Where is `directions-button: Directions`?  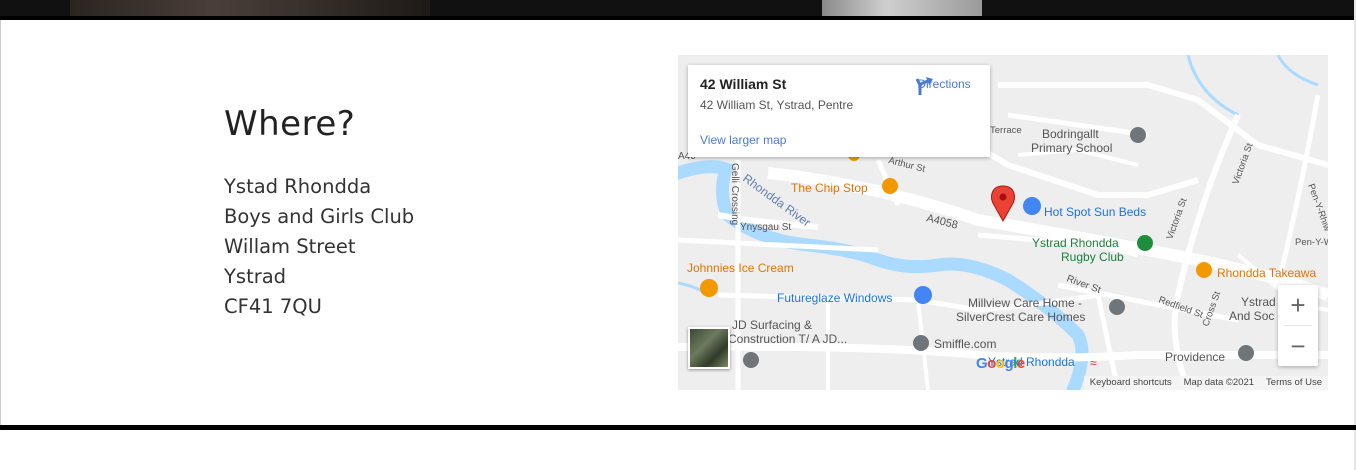
directions-button: Directions is located at coordinates (944, 85).